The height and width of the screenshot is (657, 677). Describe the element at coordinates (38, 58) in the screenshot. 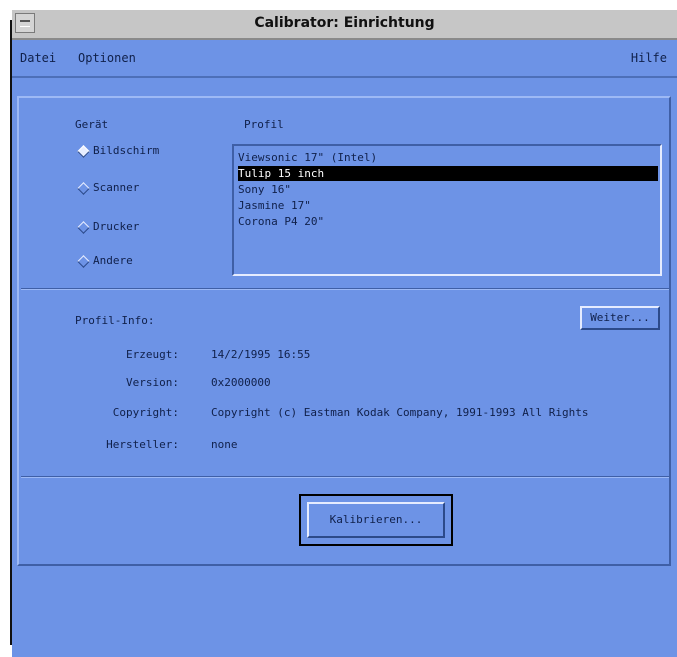

I see `menu-datei: Datei` at that location.